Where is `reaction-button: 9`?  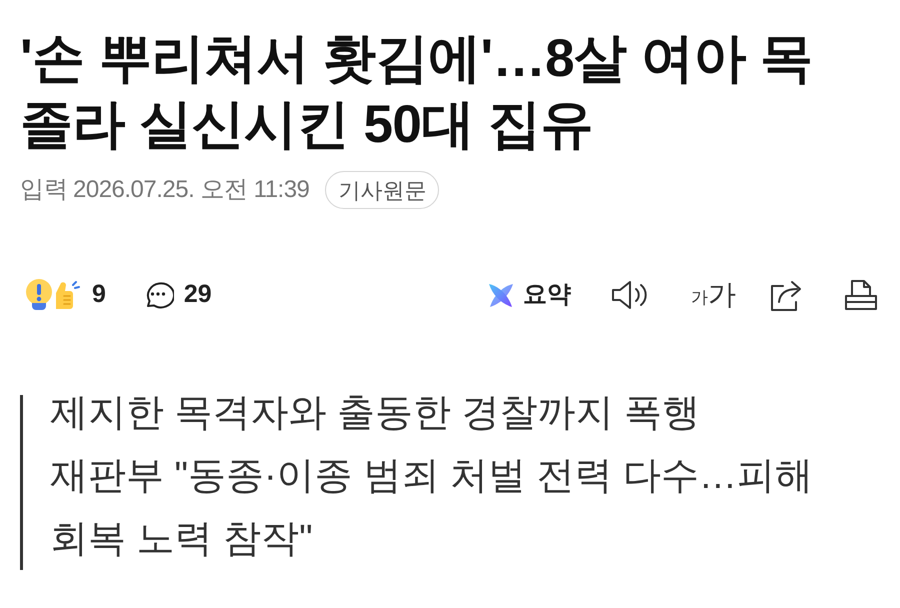 reaction-button: 9 is located at coordinates (65, 295).